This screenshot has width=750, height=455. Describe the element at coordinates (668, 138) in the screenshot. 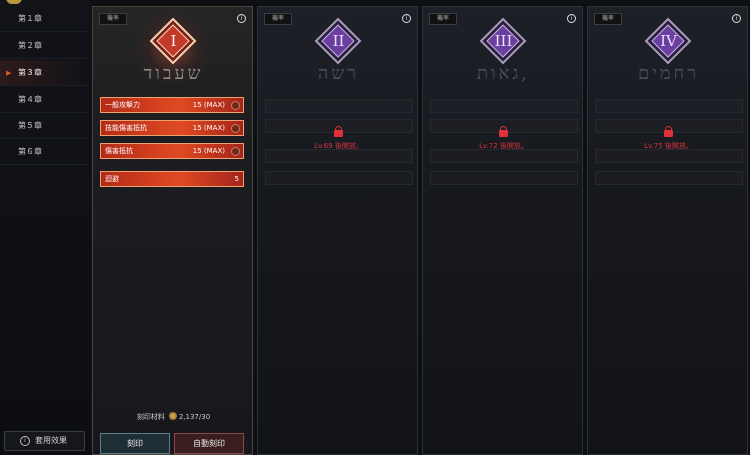

I see `lock-message: Lv.75 後開放。` at that location.